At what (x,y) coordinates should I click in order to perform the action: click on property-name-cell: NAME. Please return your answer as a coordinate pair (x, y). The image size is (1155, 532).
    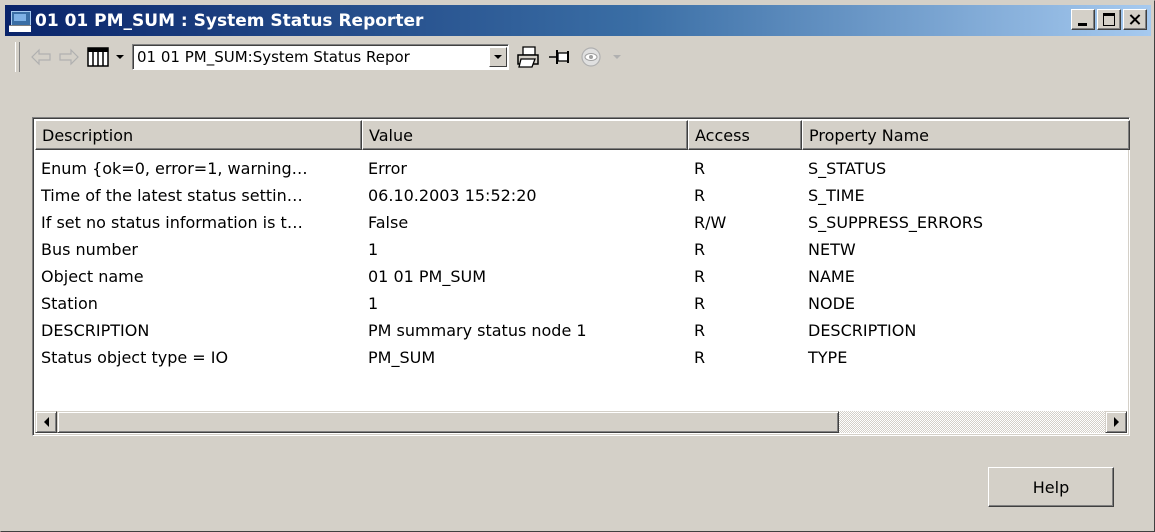
    Looking at the image, I should click on (831, 276).